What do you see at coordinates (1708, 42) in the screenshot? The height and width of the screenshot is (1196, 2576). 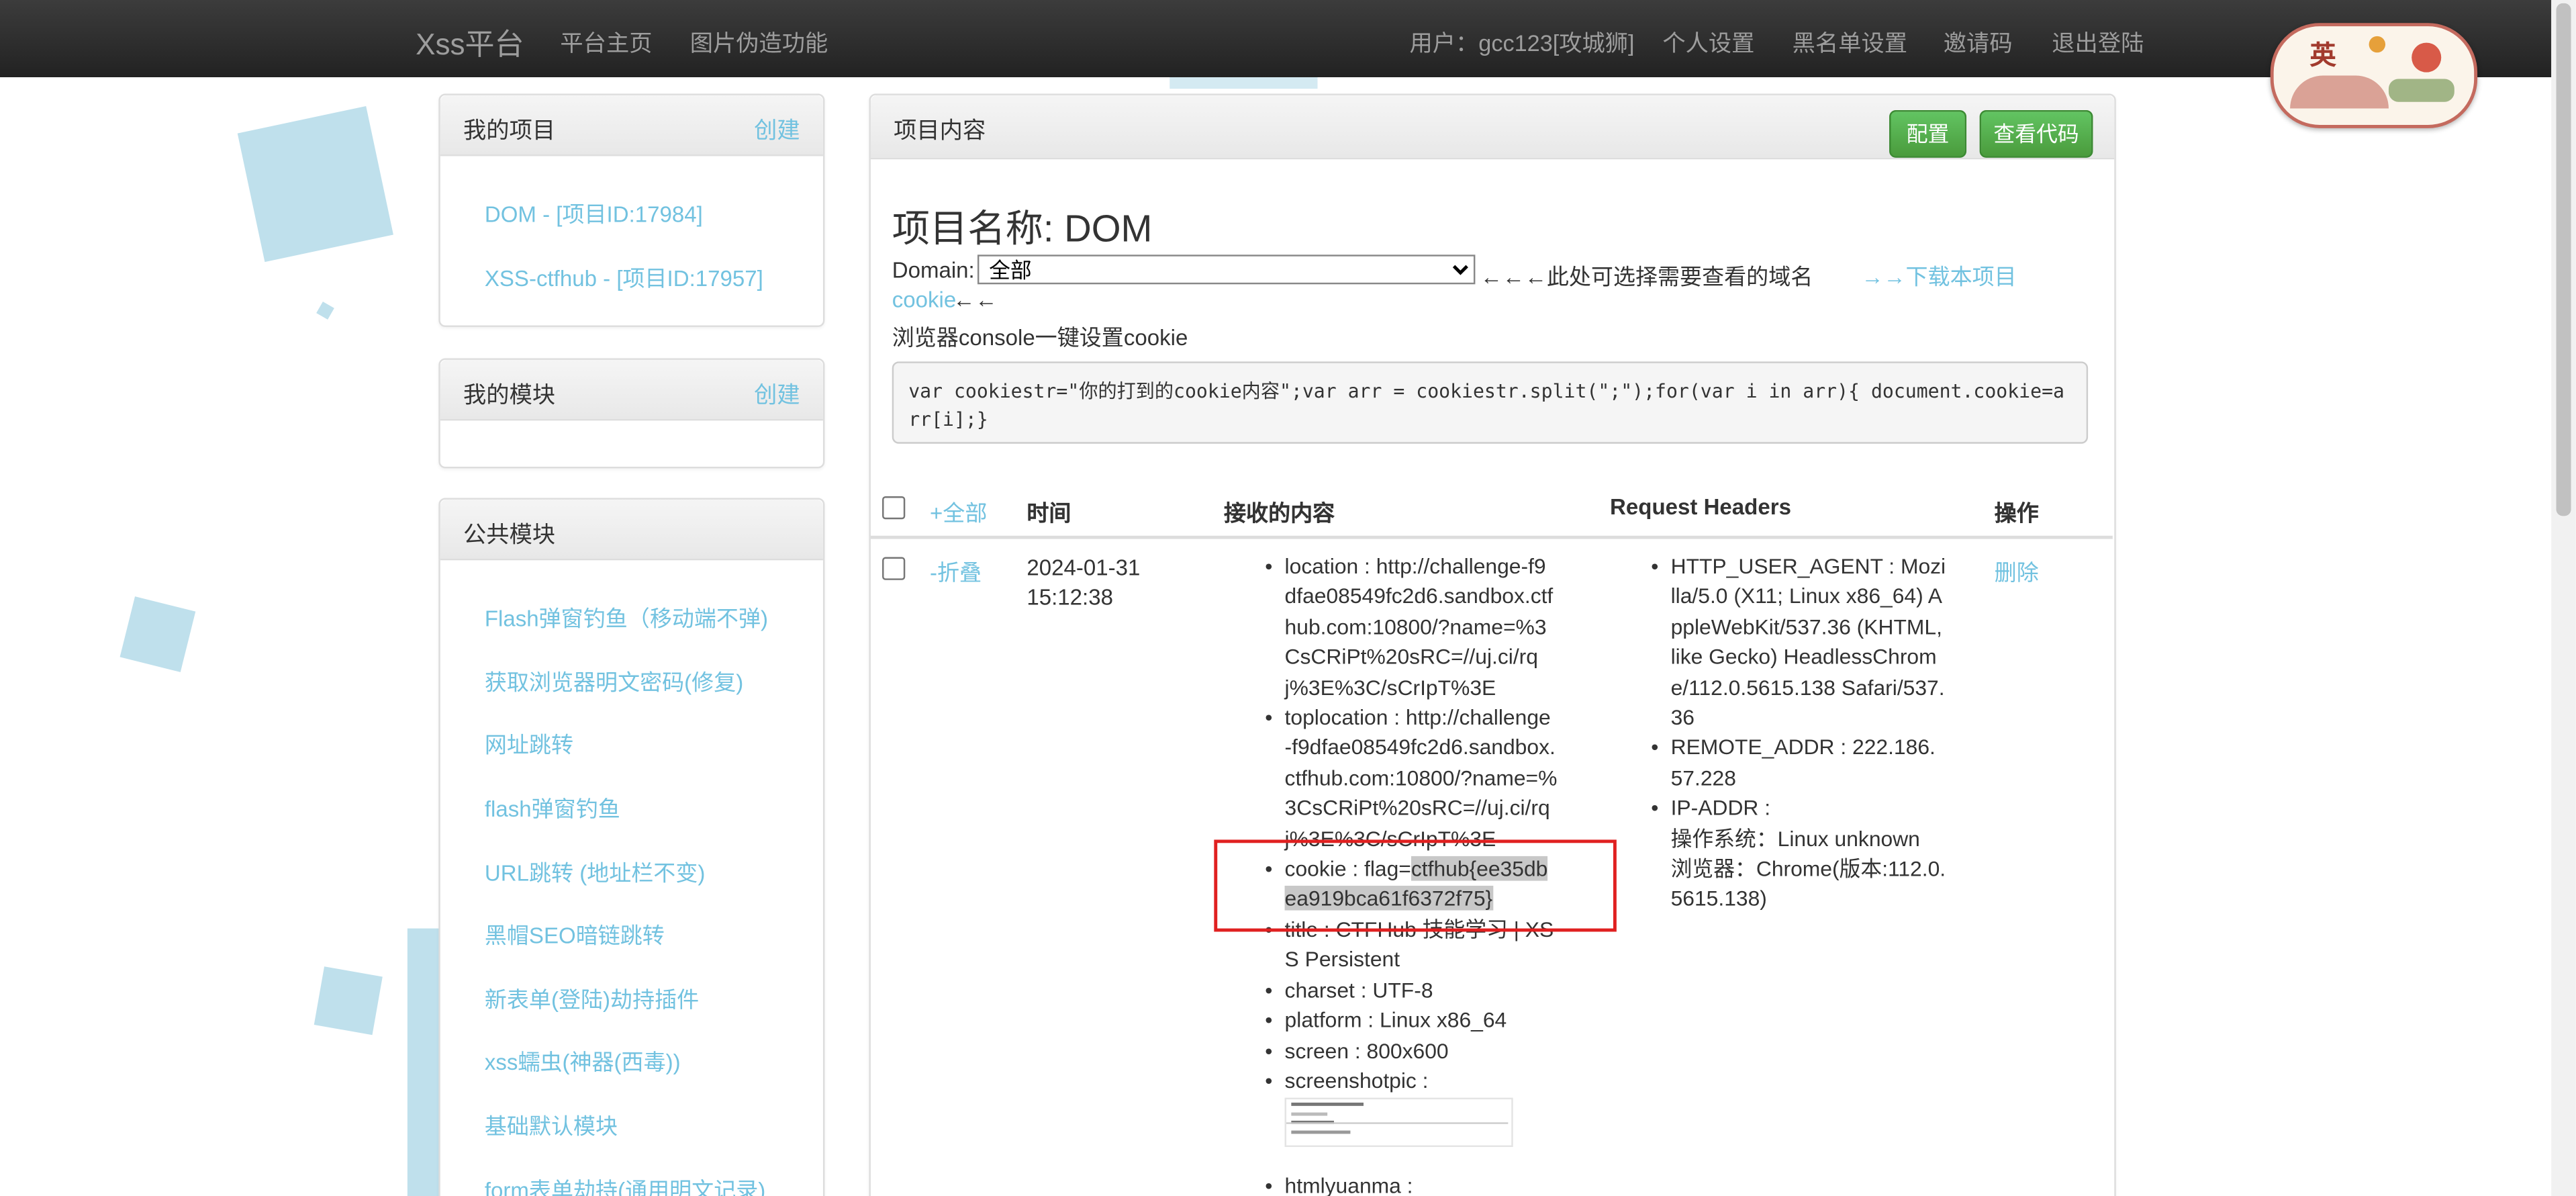 I see `nav-settings-link: 个人设置` at bounding box center [1708, 42].